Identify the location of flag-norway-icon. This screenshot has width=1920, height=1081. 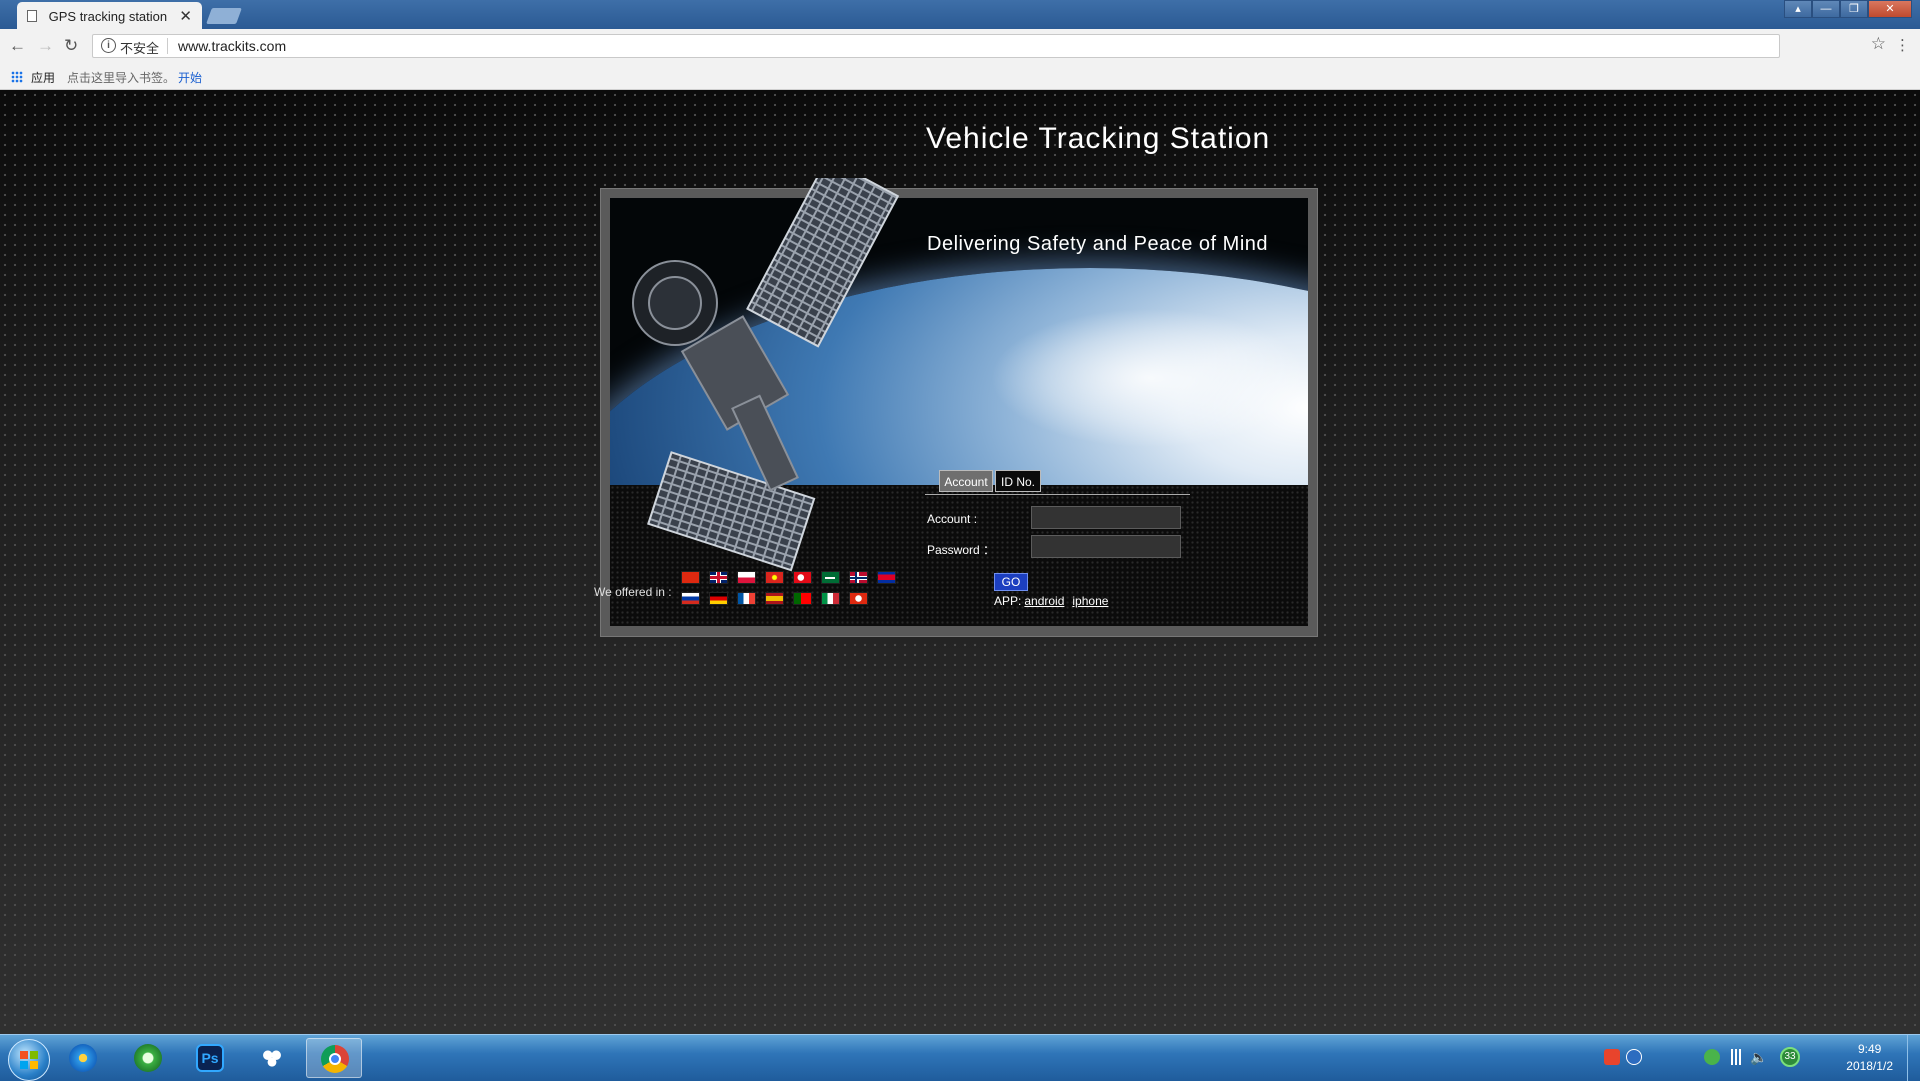
(858, 577).